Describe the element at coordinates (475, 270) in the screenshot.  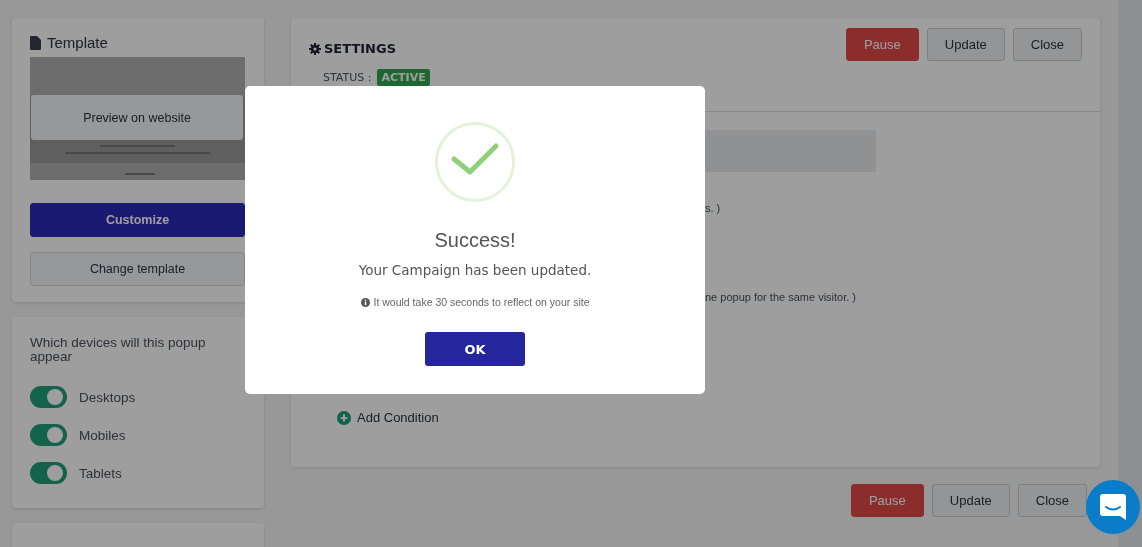
I see `dialog-message: Your Campaign has been updated.` at that location.